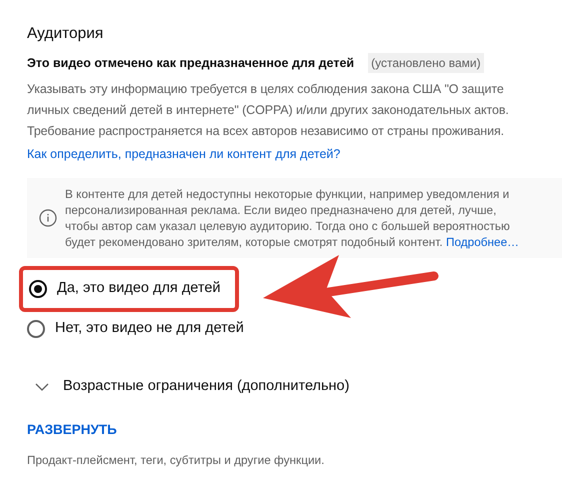  Describe the element at coordinates (426, 63) in the screenshot. I see `status-tag: (установлено вами)` at that location.